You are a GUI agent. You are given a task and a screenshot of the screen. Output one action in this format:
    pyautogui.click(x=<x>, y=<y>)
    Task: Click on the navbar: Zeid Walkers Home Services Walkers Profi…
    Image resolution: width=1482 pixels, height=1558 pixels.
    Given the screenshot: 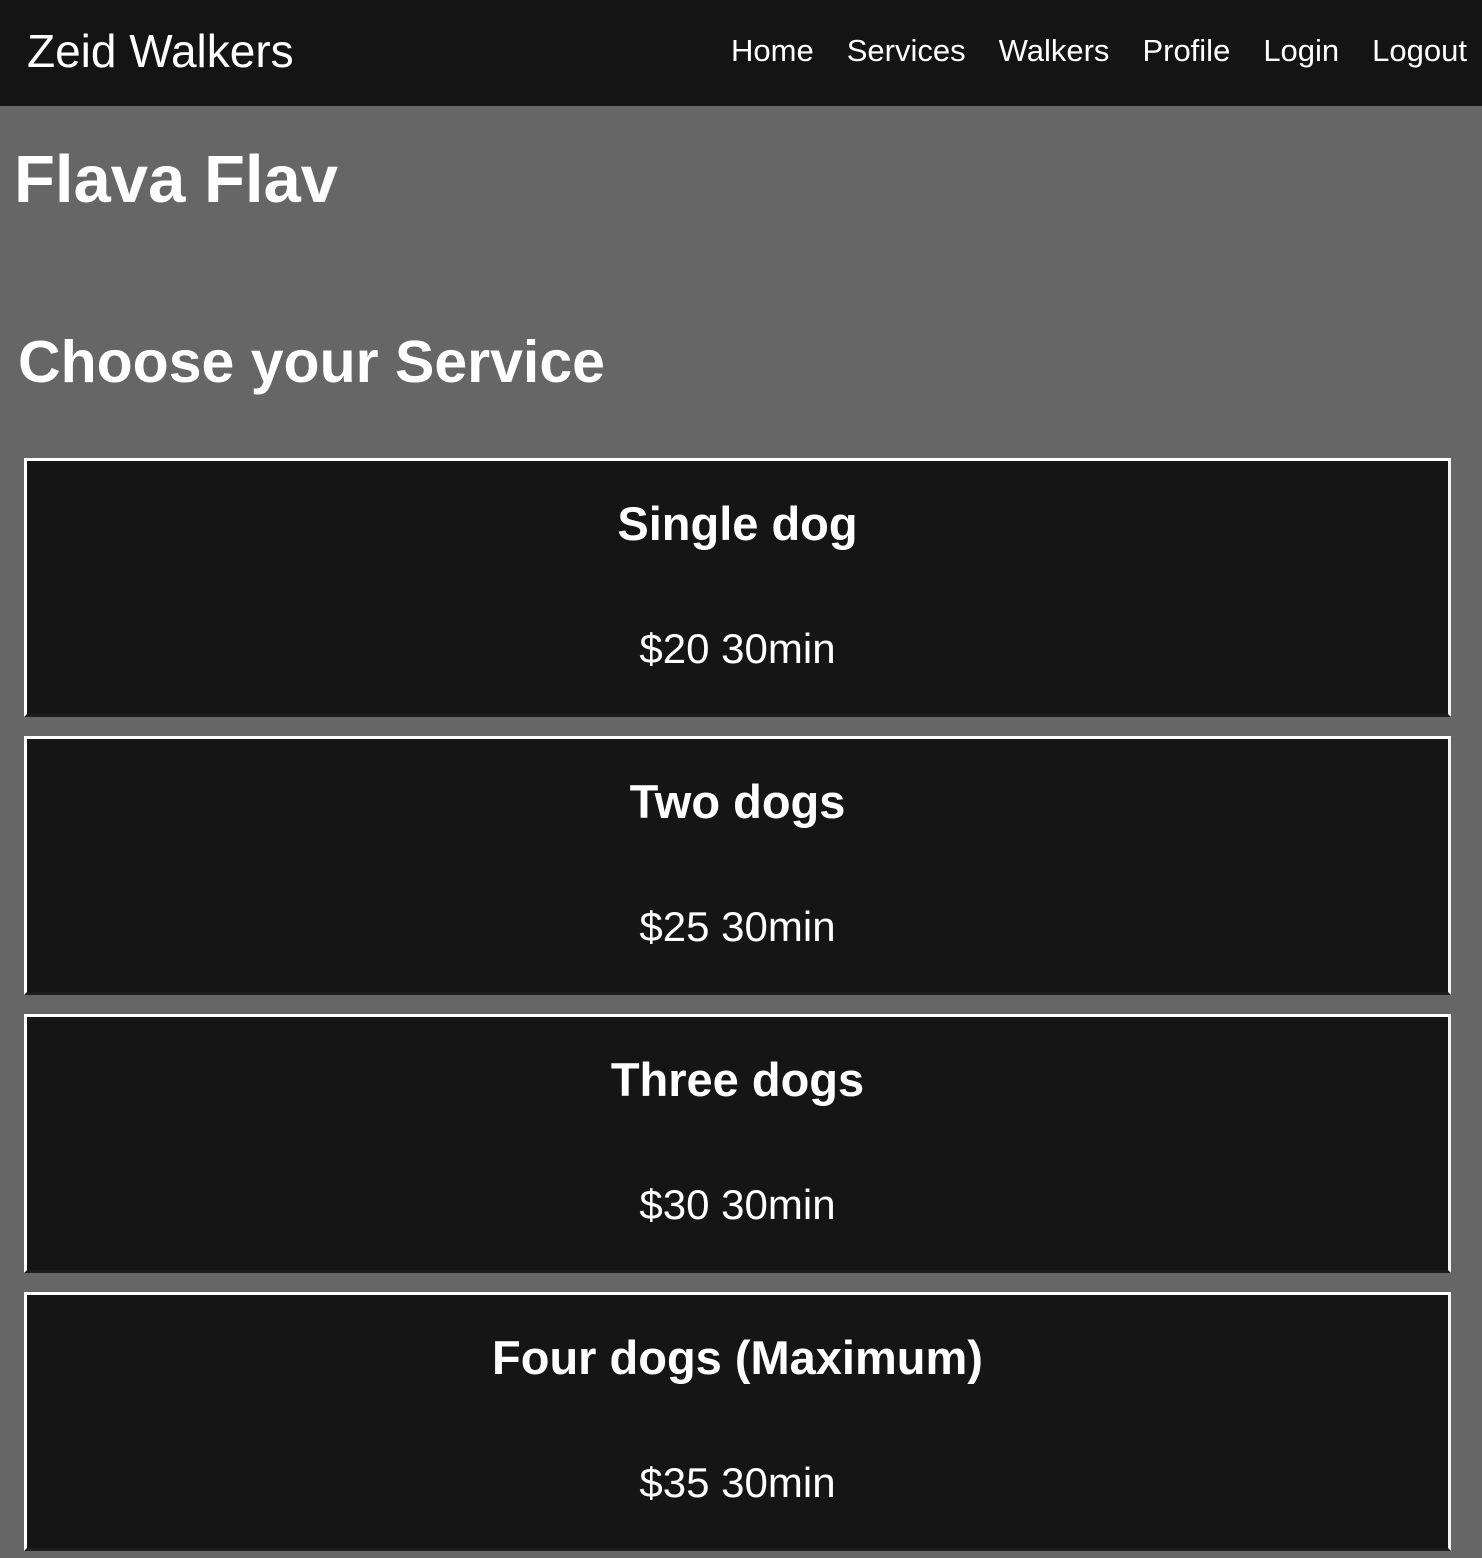 What is the action you would take?
    pyautogui.click(x=741, y=53)
    